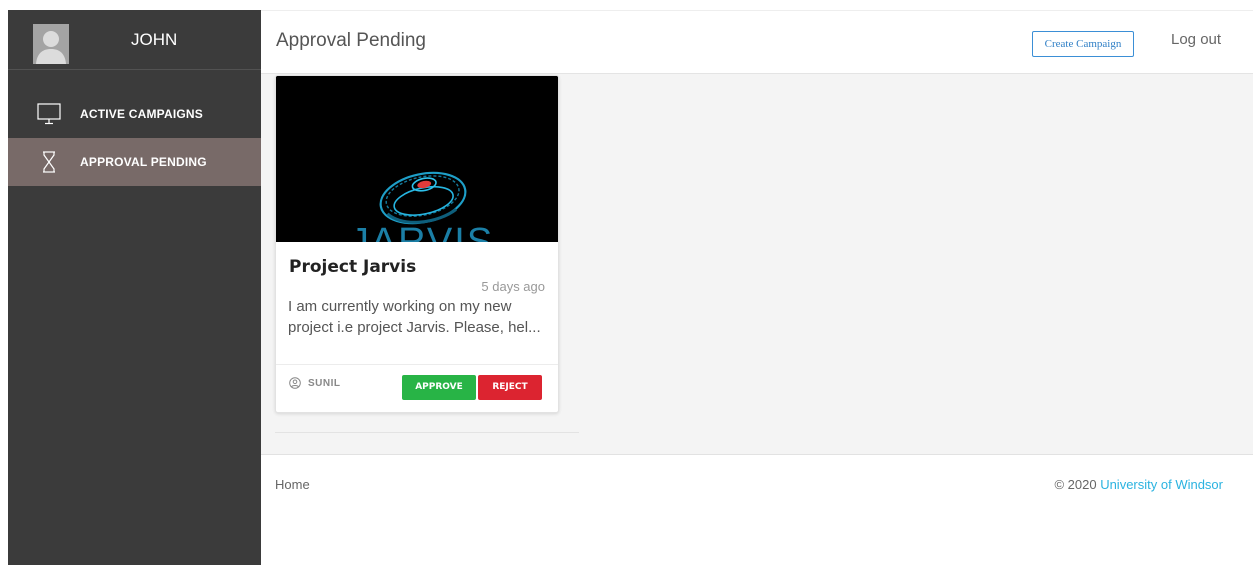 The width and height of the screenshot is (1253, 565). Describe the element at coordinates (352, 267) in the screenshot. I see `campaign-title: Project Jarvis` at that location.